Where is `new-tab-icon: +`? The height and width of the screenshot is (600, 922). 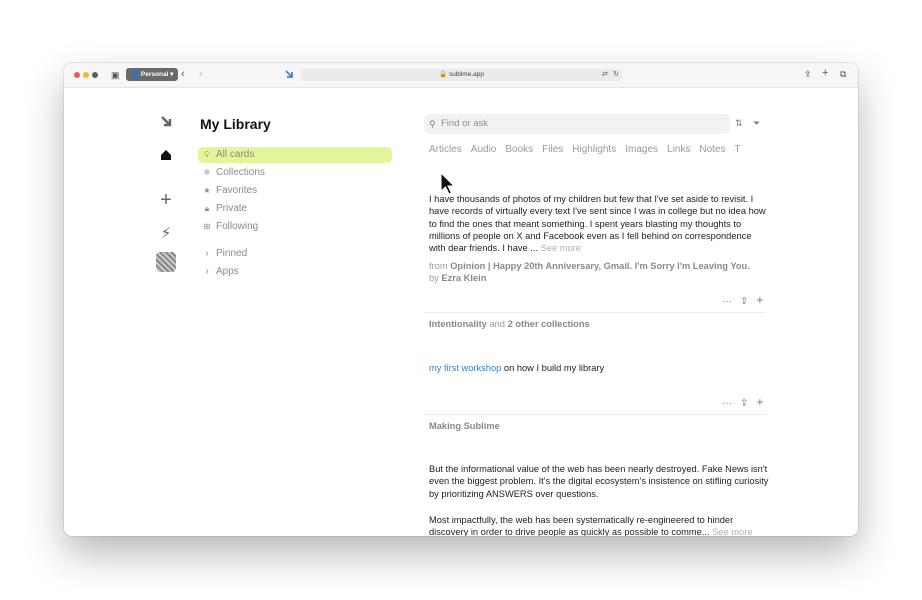
new-tab-icon: + is located at coordinates (825, 73).